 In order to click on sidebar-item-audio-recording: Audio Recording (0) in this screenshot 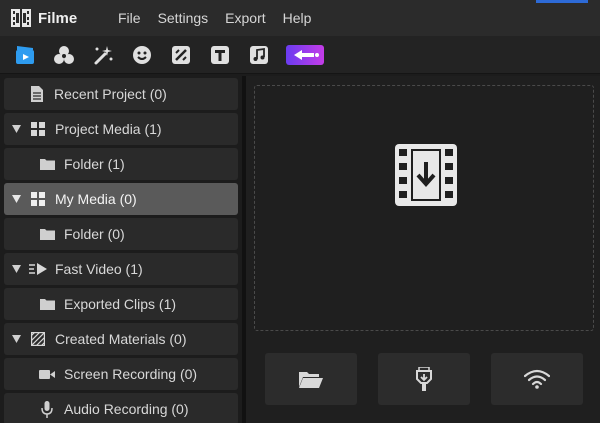, I will do `click(121, 408)`.